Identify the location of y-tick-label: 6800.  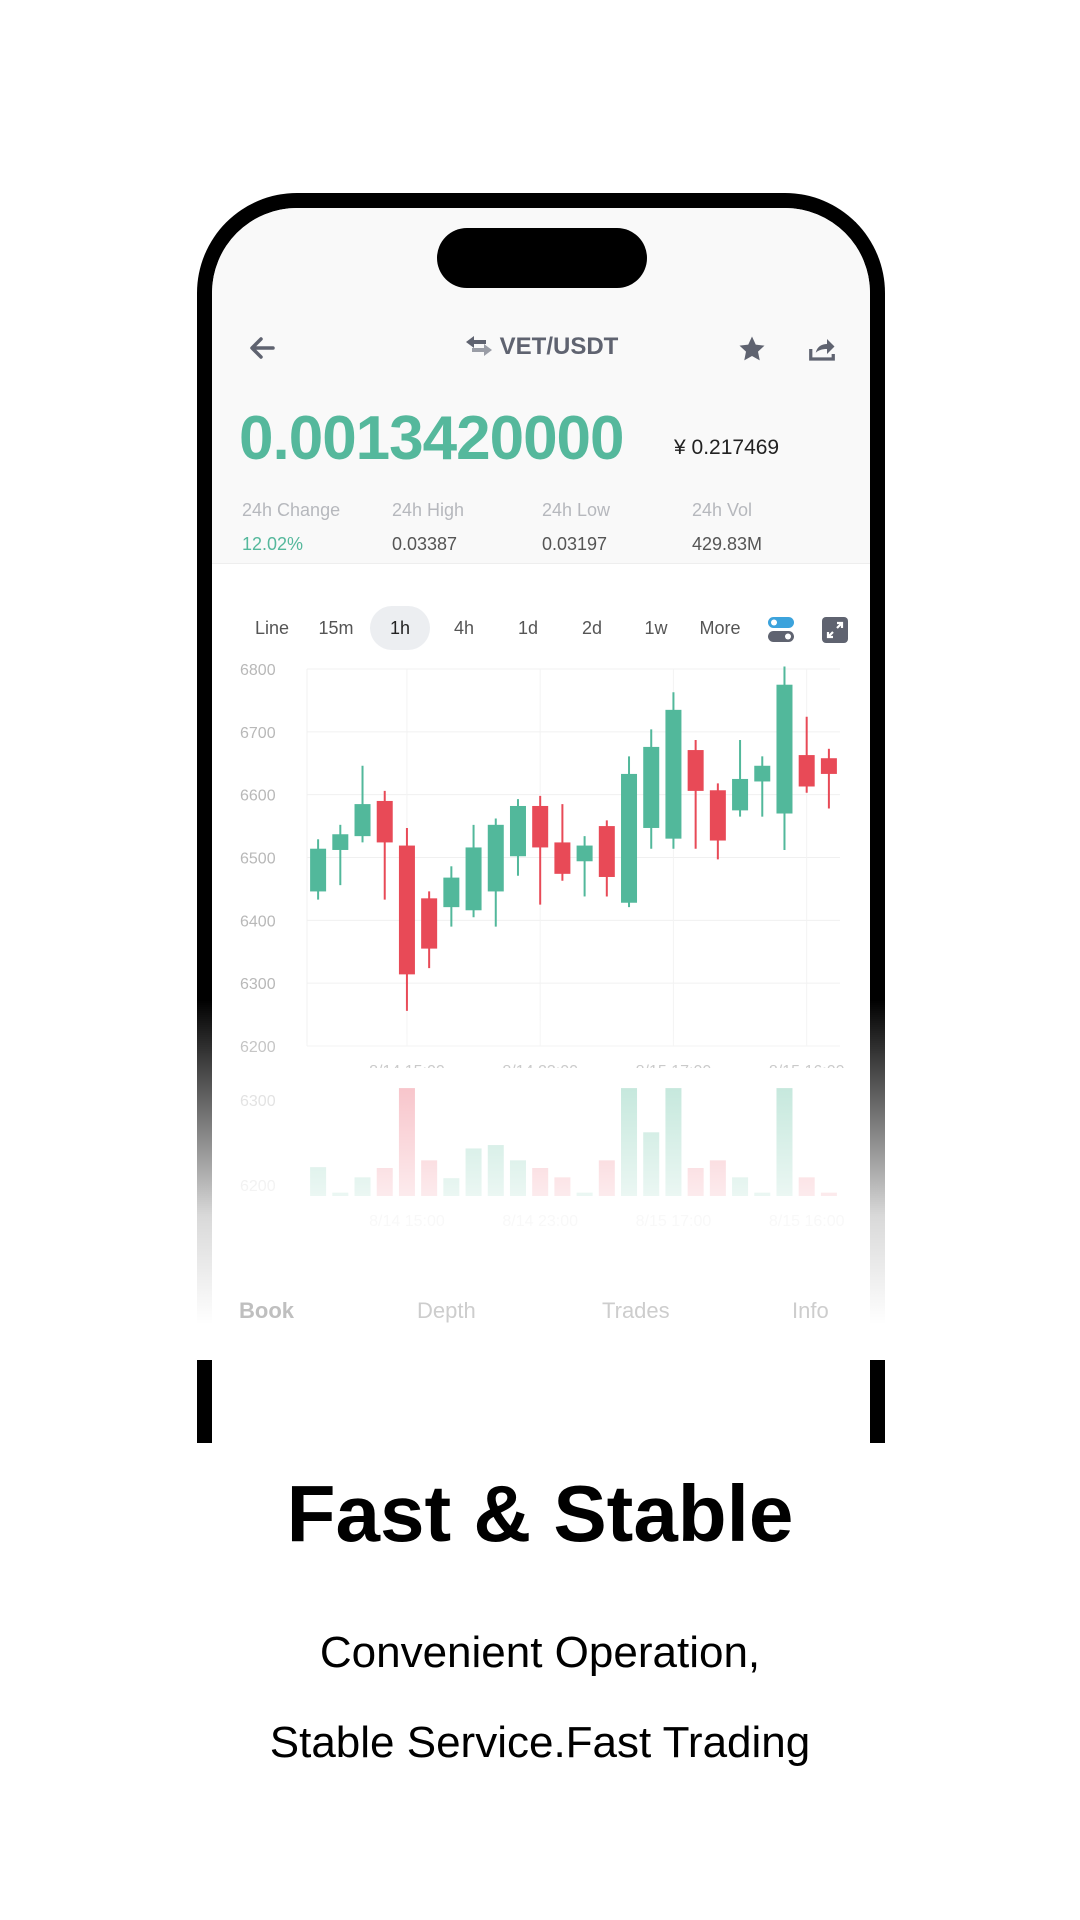
(258, 670).